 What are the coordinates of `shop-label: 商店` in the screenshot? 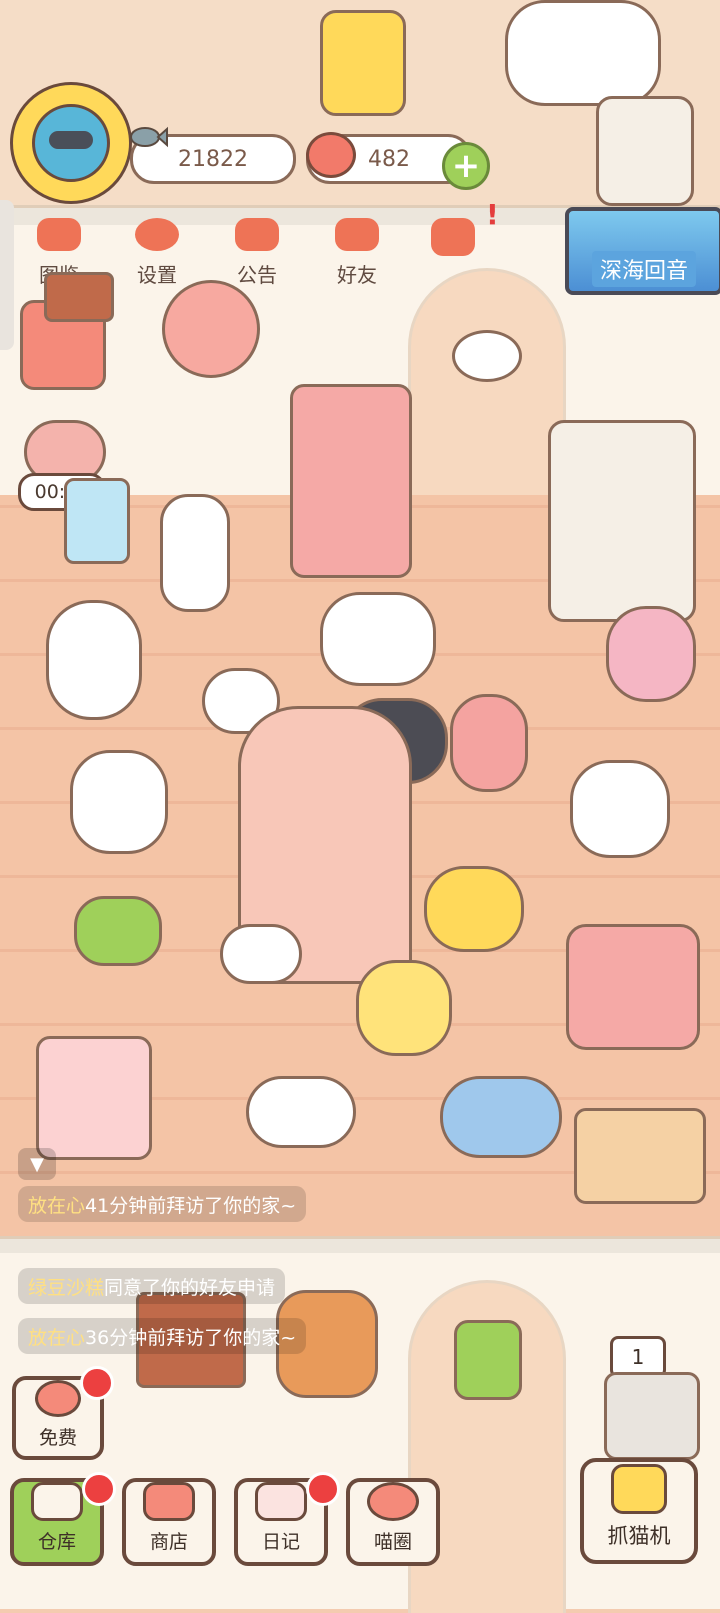 It's located at (168, 1542).